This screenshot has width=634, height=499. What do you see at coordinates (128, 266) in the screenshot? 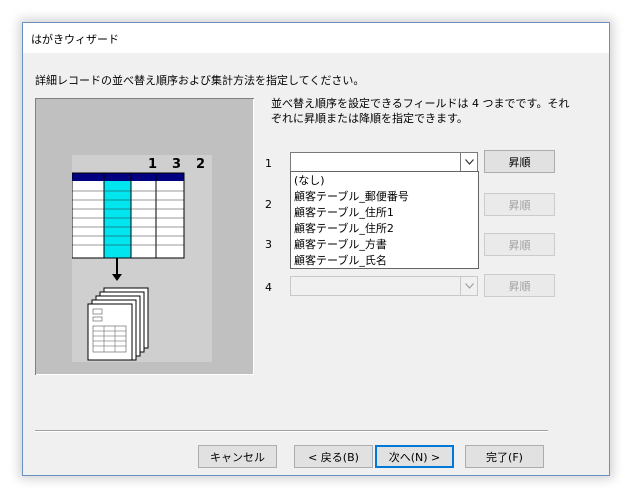
I see `table-to-report-icon` at bounding box center [128, 266].